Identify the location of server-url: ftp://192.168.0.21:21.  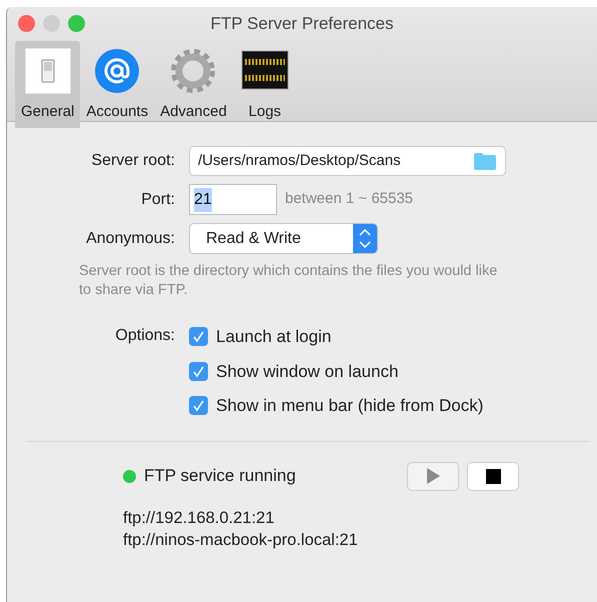
(198, 518).